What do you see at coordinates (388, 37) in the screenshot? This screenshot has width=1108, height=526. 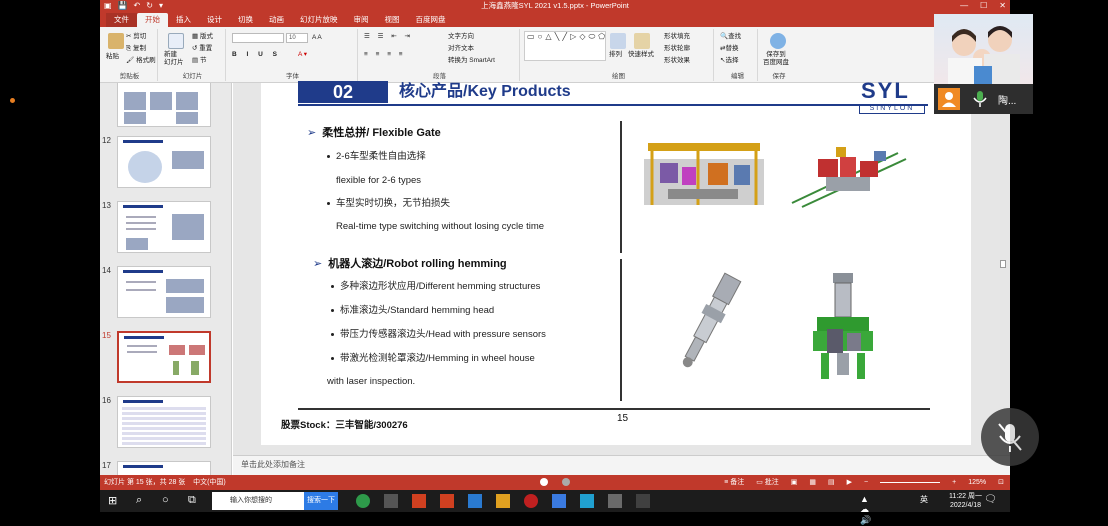 I see `list-buttons: ☰ ☰ ⇤ ⇥` at bounding box center [388, 37].